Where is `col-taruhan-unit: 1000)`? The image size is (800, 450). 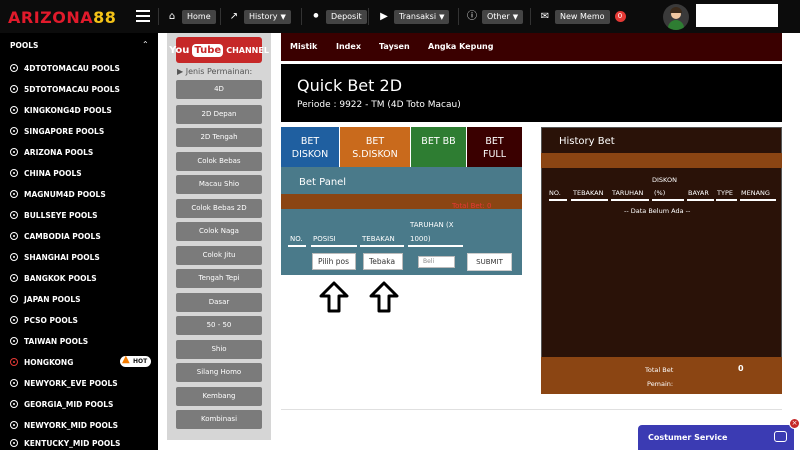
col-taruhan-unit: 1000) is located at coordinates (420, 239).